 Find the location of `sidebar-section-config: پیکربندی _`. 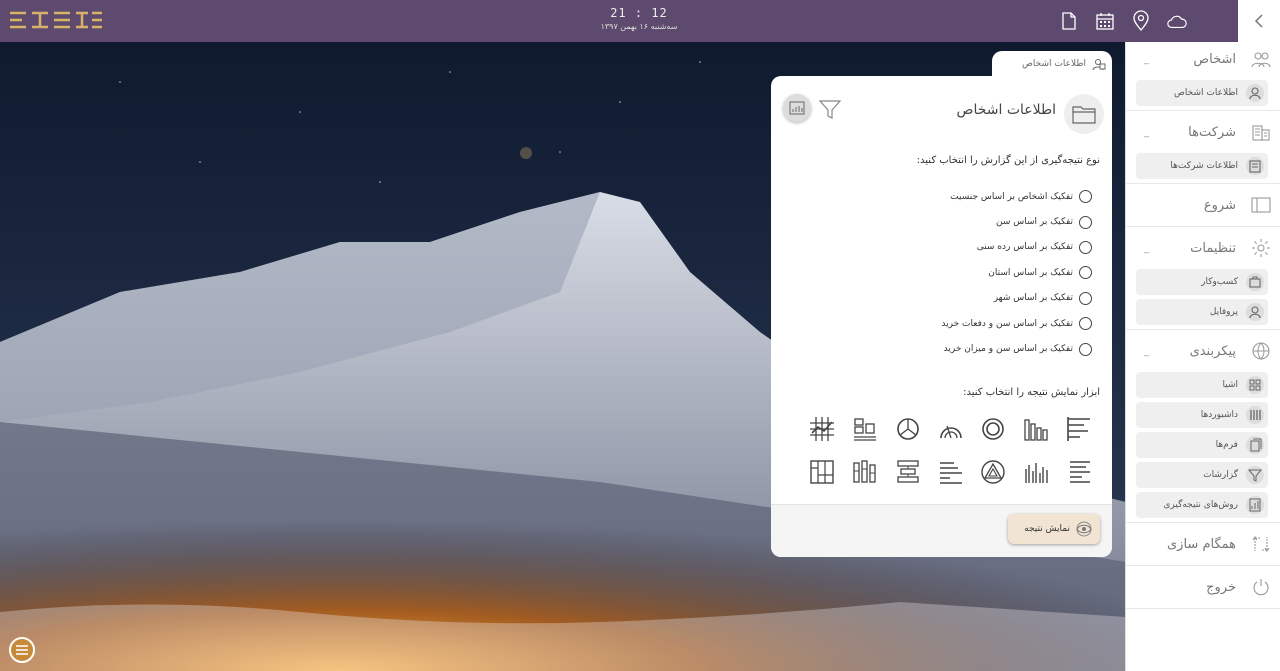

sidebar-section-config: پیکربندی _ is located at coordinates (1203, 351).